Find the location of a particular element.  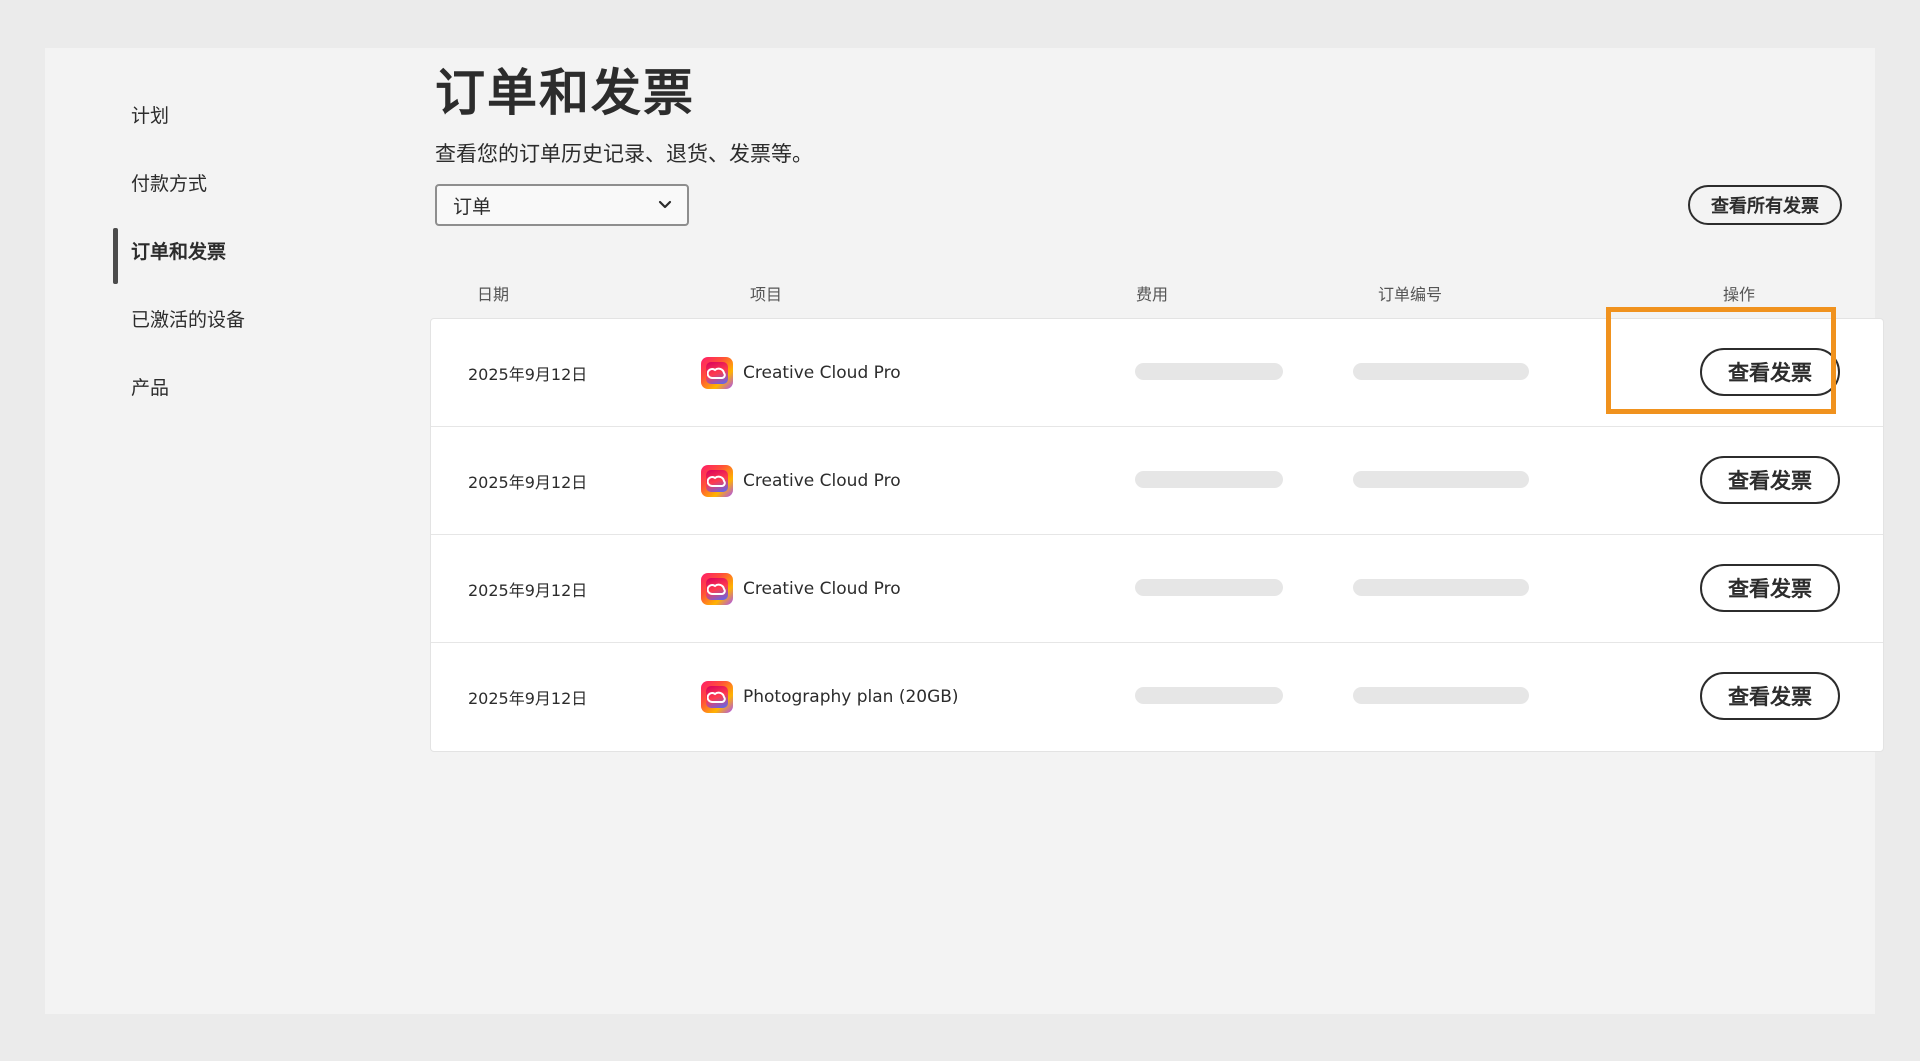

table-header: 日期 项目 费用 订单编号 操作 is located at coordinates (1120, 292).